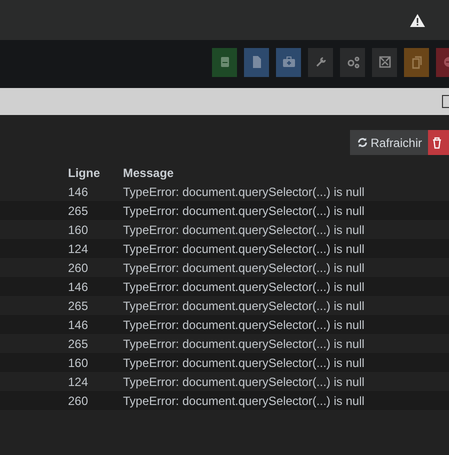 This screenshot has height=455, width=449. Describe the element at coordinates (148, 173) in the screenshot. I see `column-header: Message` at that location.